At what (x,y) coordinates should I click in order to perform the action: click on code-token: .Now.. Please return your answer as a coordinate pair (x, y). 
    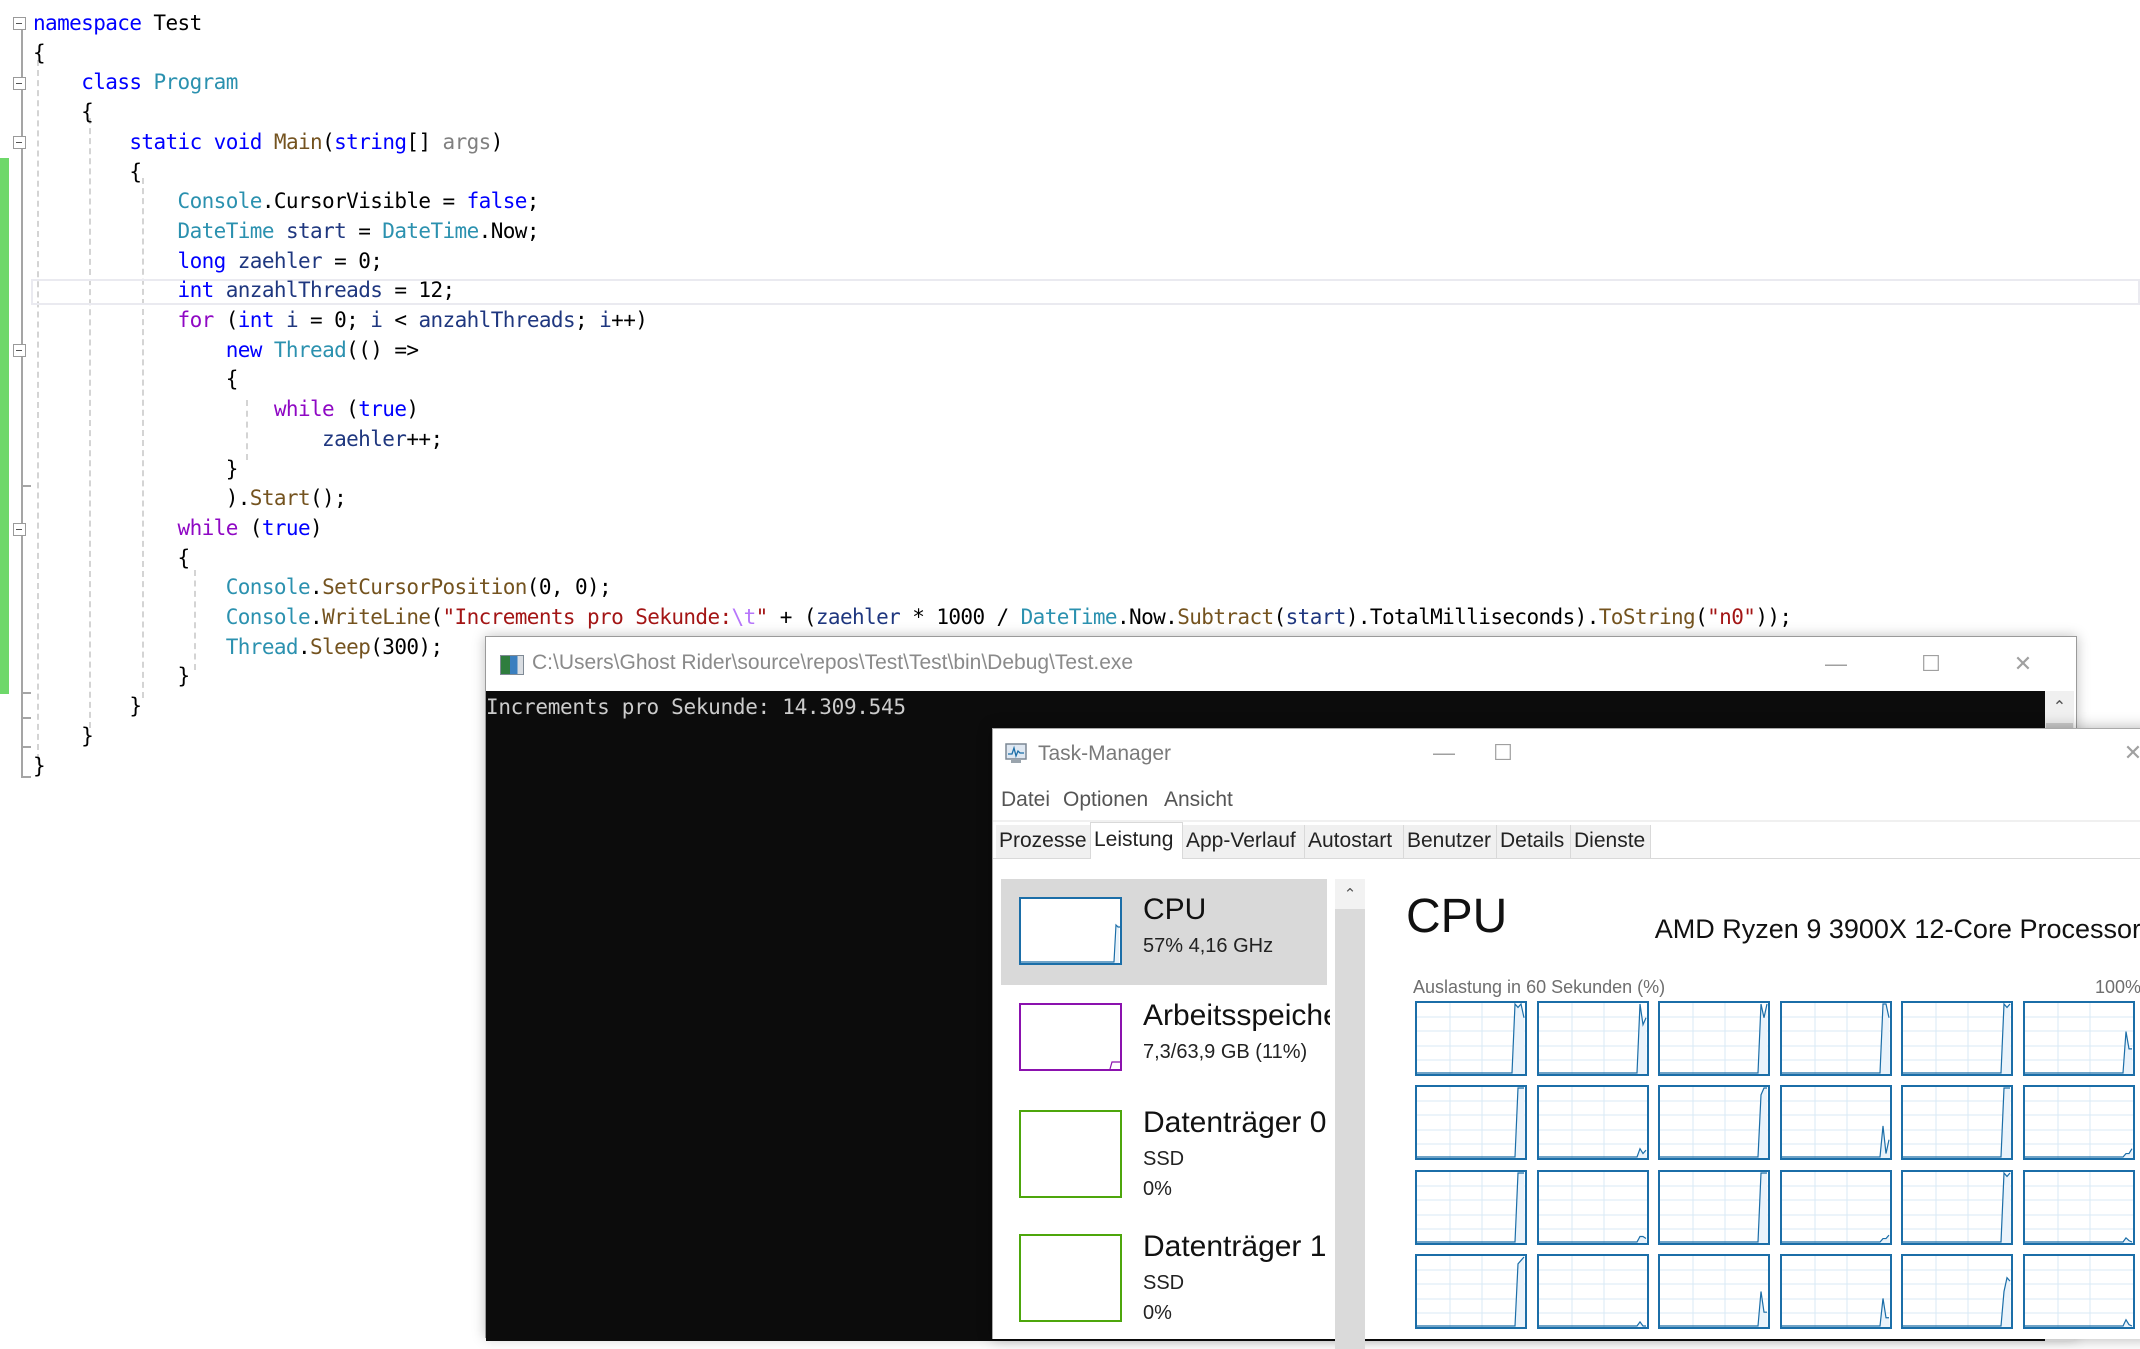
    Looking at the image, I should click on (1147, 617).